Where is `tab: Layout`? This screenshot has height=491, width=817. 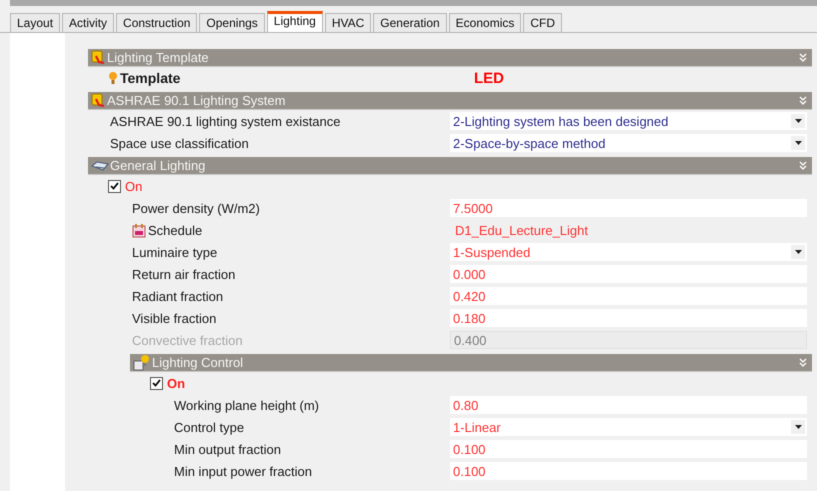
tab: Layout is located at coordinates (35, 22).